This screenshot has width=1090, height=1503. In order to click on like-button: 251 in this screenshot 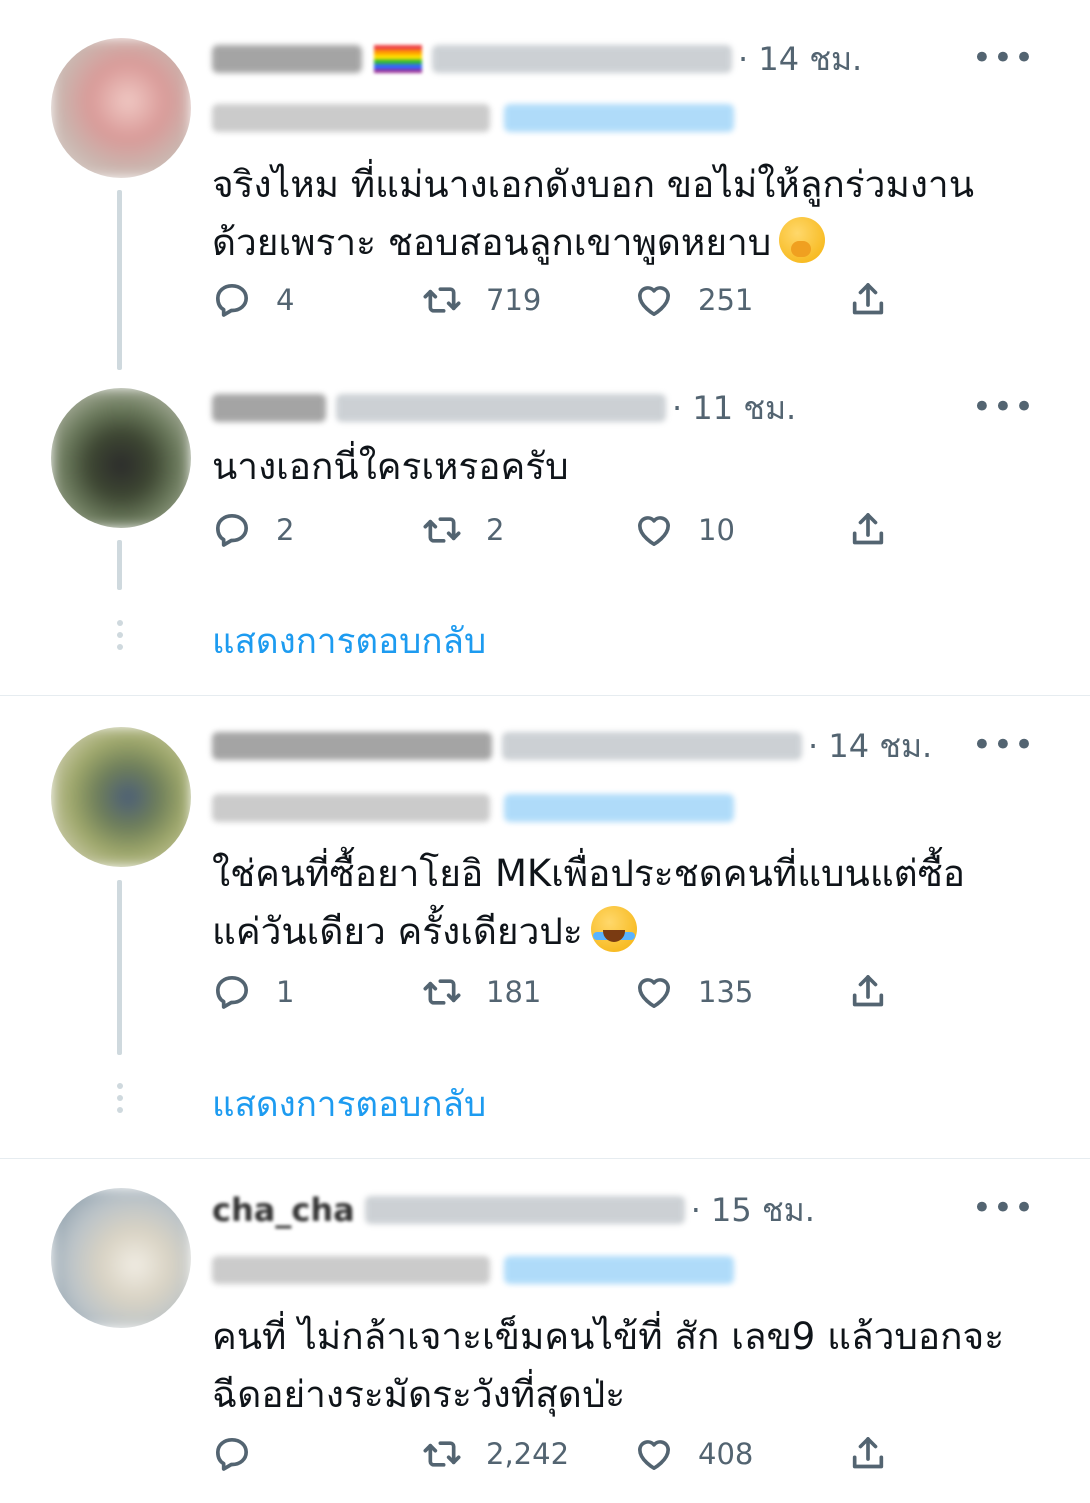, I will do `click(693, 300)`.